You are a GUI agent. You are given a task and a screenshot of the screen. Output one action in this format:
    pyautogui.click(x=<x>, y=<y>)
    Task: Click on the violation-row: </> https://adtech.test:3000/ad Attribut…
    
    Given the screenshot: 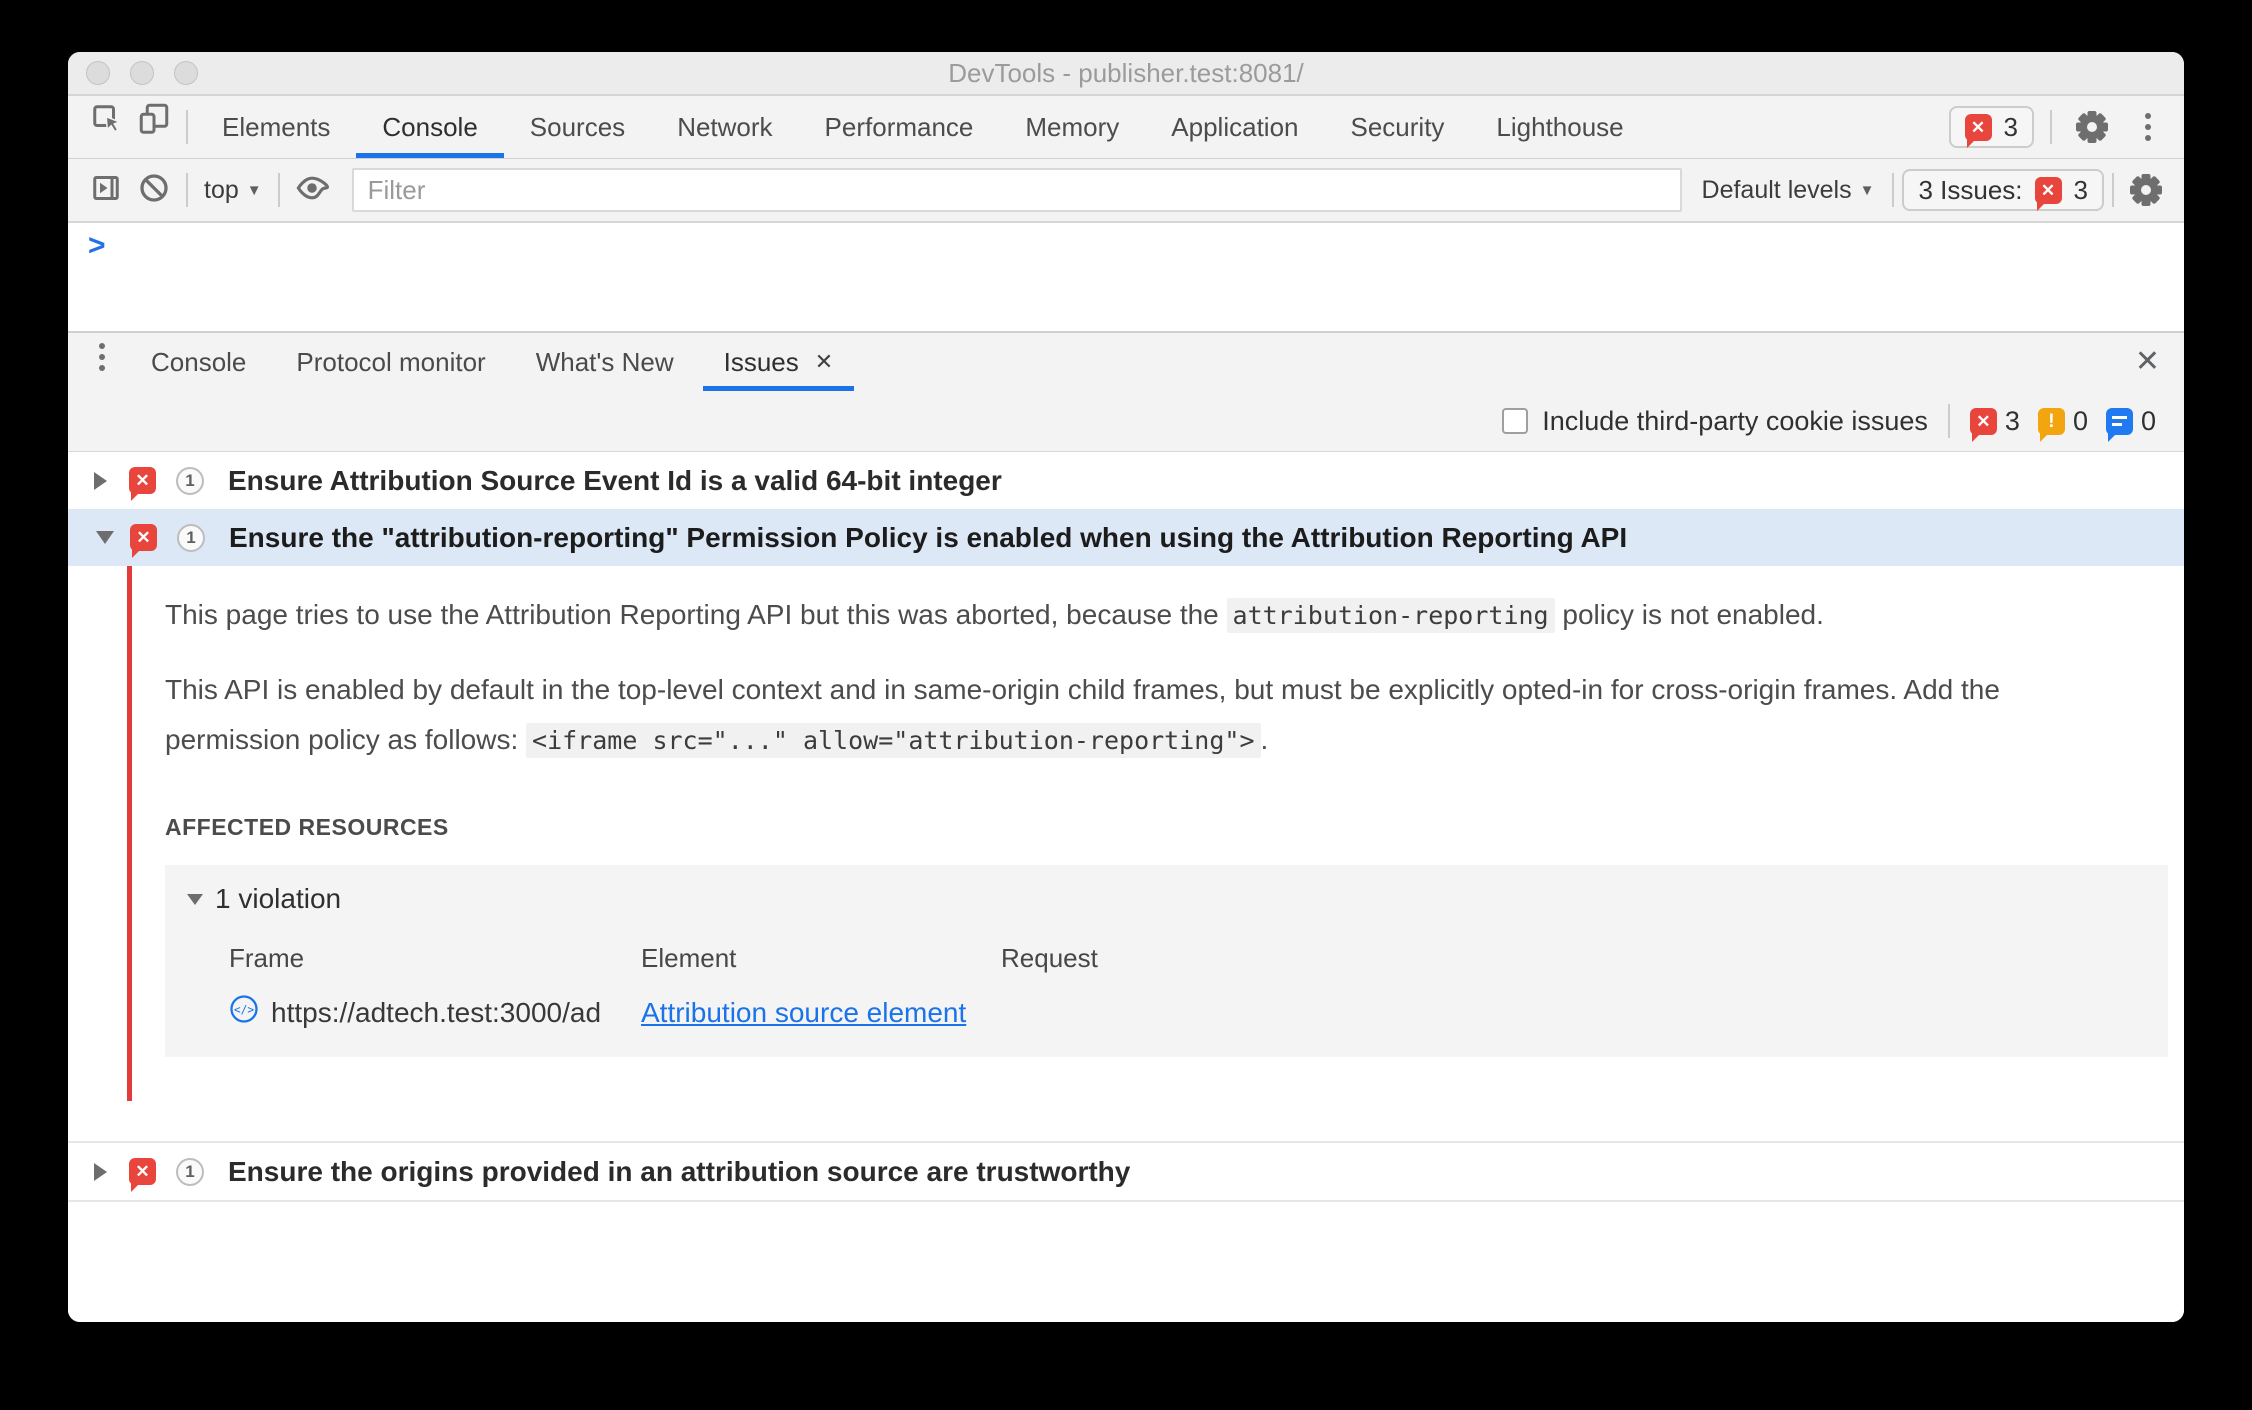 What is the action you would take?
    pyautogui.click(x=663, y=1012)
    